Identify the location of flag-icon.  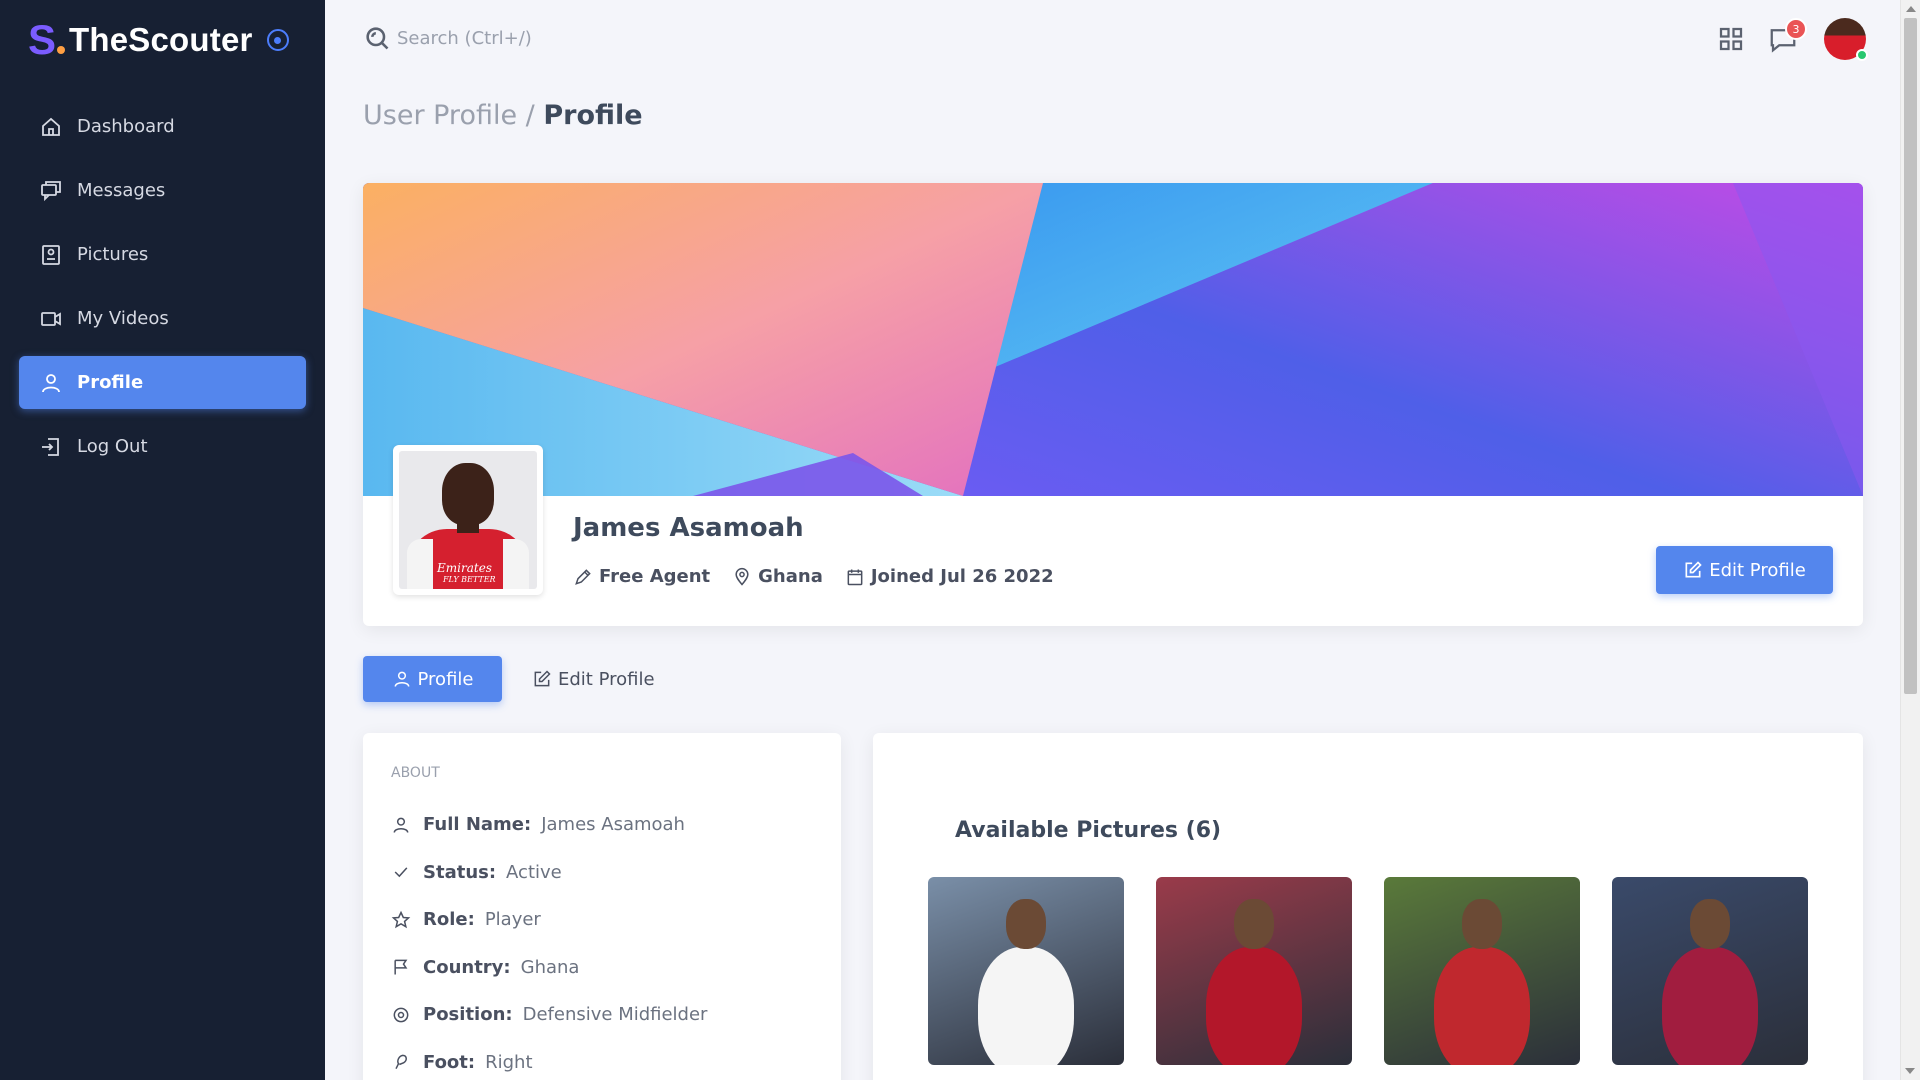
(401, 967).